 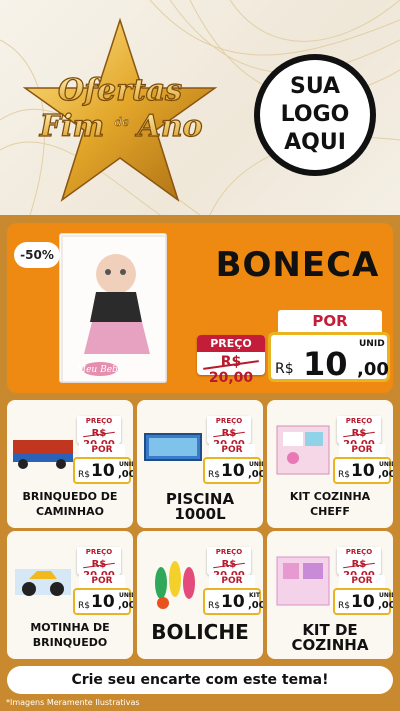 What do you see at coordinates (330, 321) in the screenshot?
I see `hero-por-label: POR` at bounding box center [330, 321].